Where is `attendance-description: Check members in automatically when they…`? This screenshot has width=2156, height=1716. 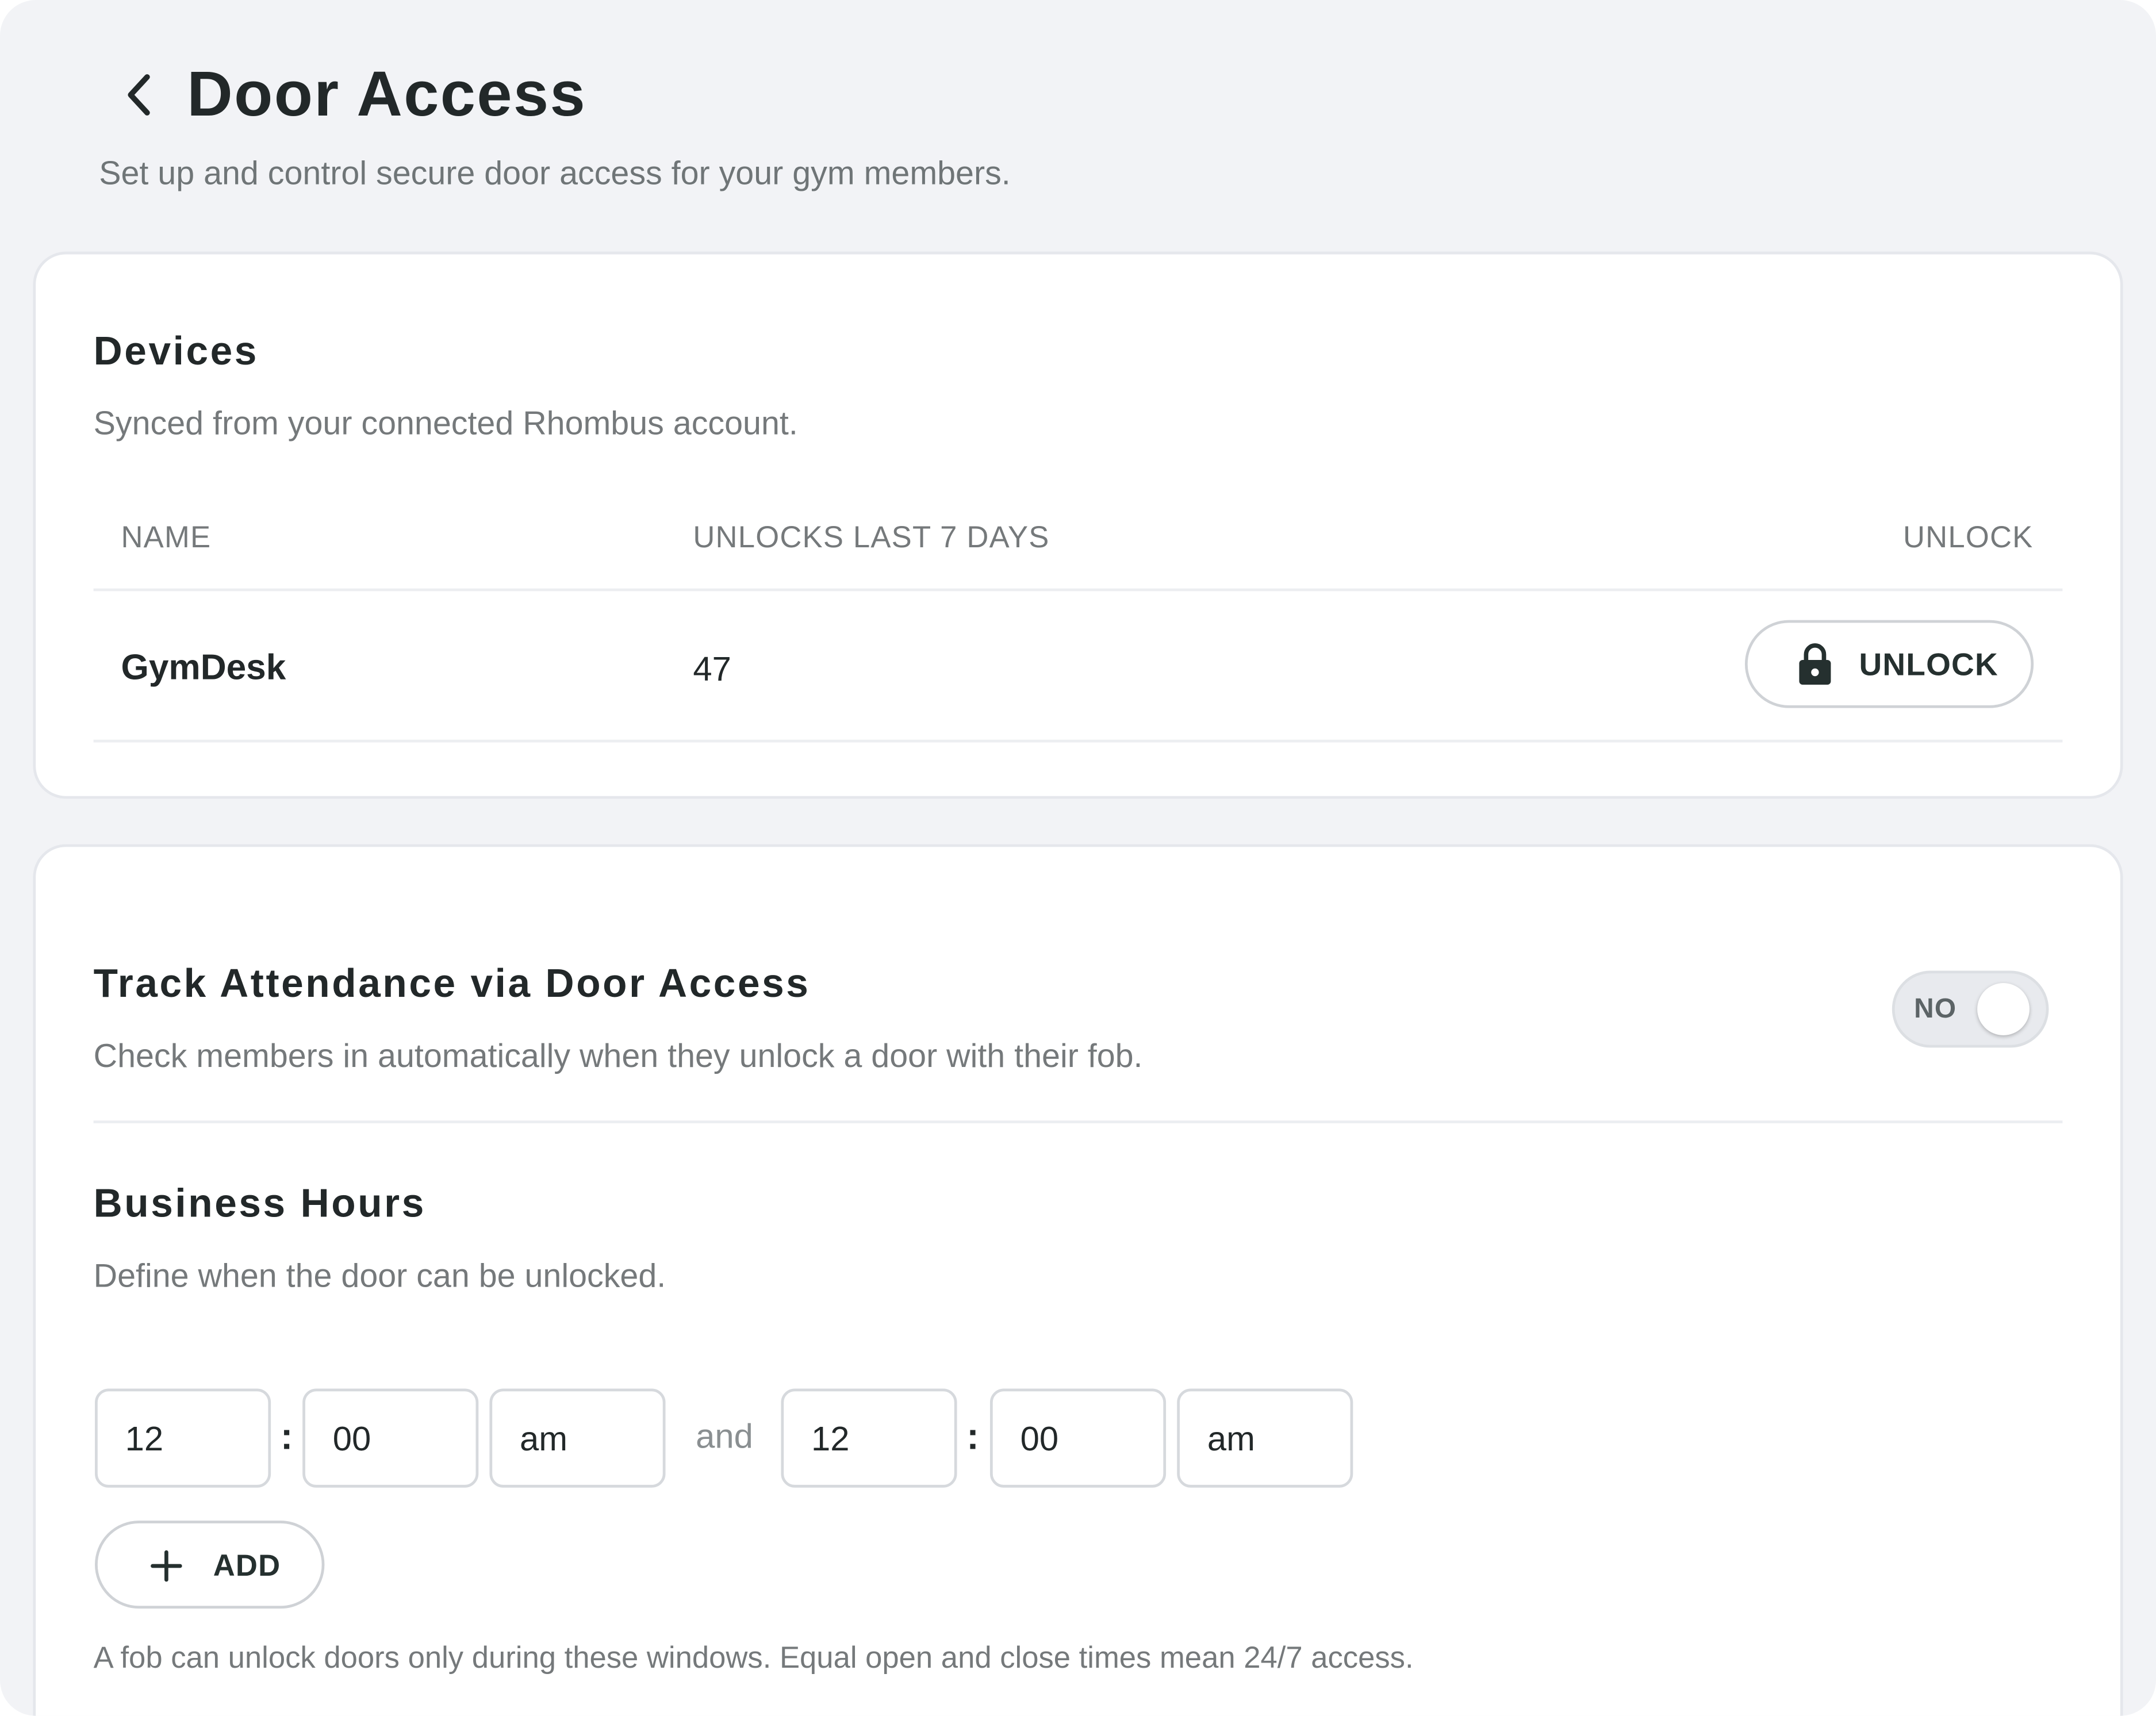 attendance-description: Check members in automatically when they… is located at coordinates (618, 1057).